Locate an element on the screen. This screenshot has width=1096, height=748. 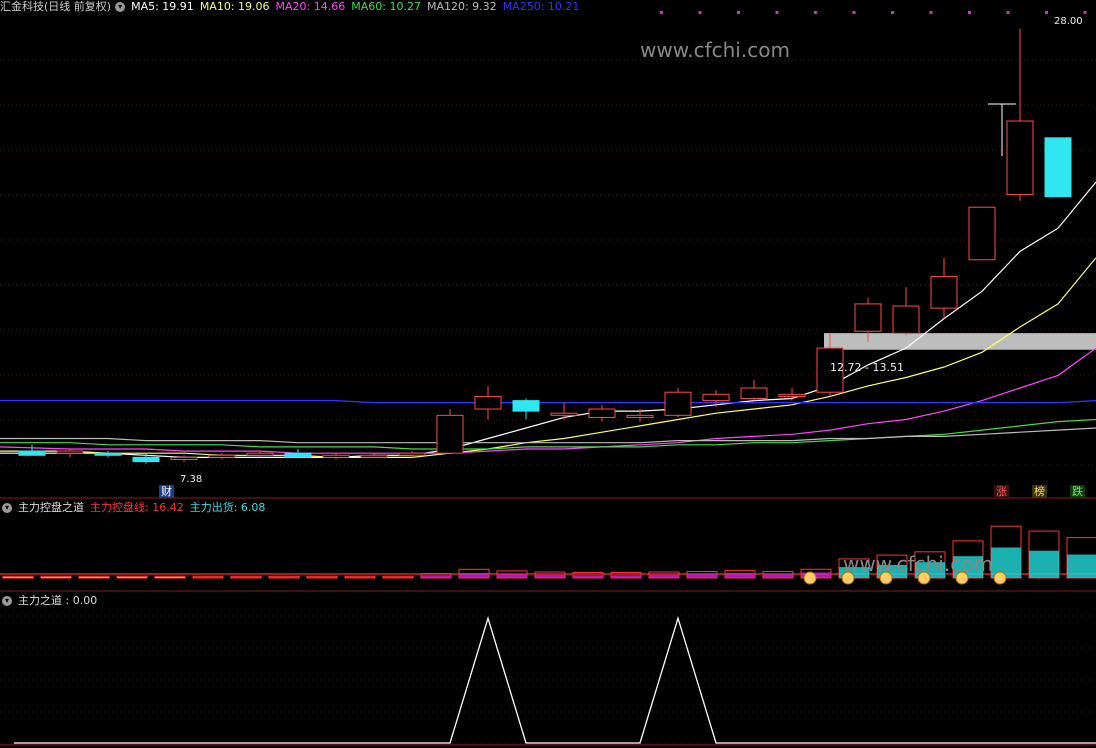
watermark-sub: www.cfchi.com is located at coordinates (918, 564).